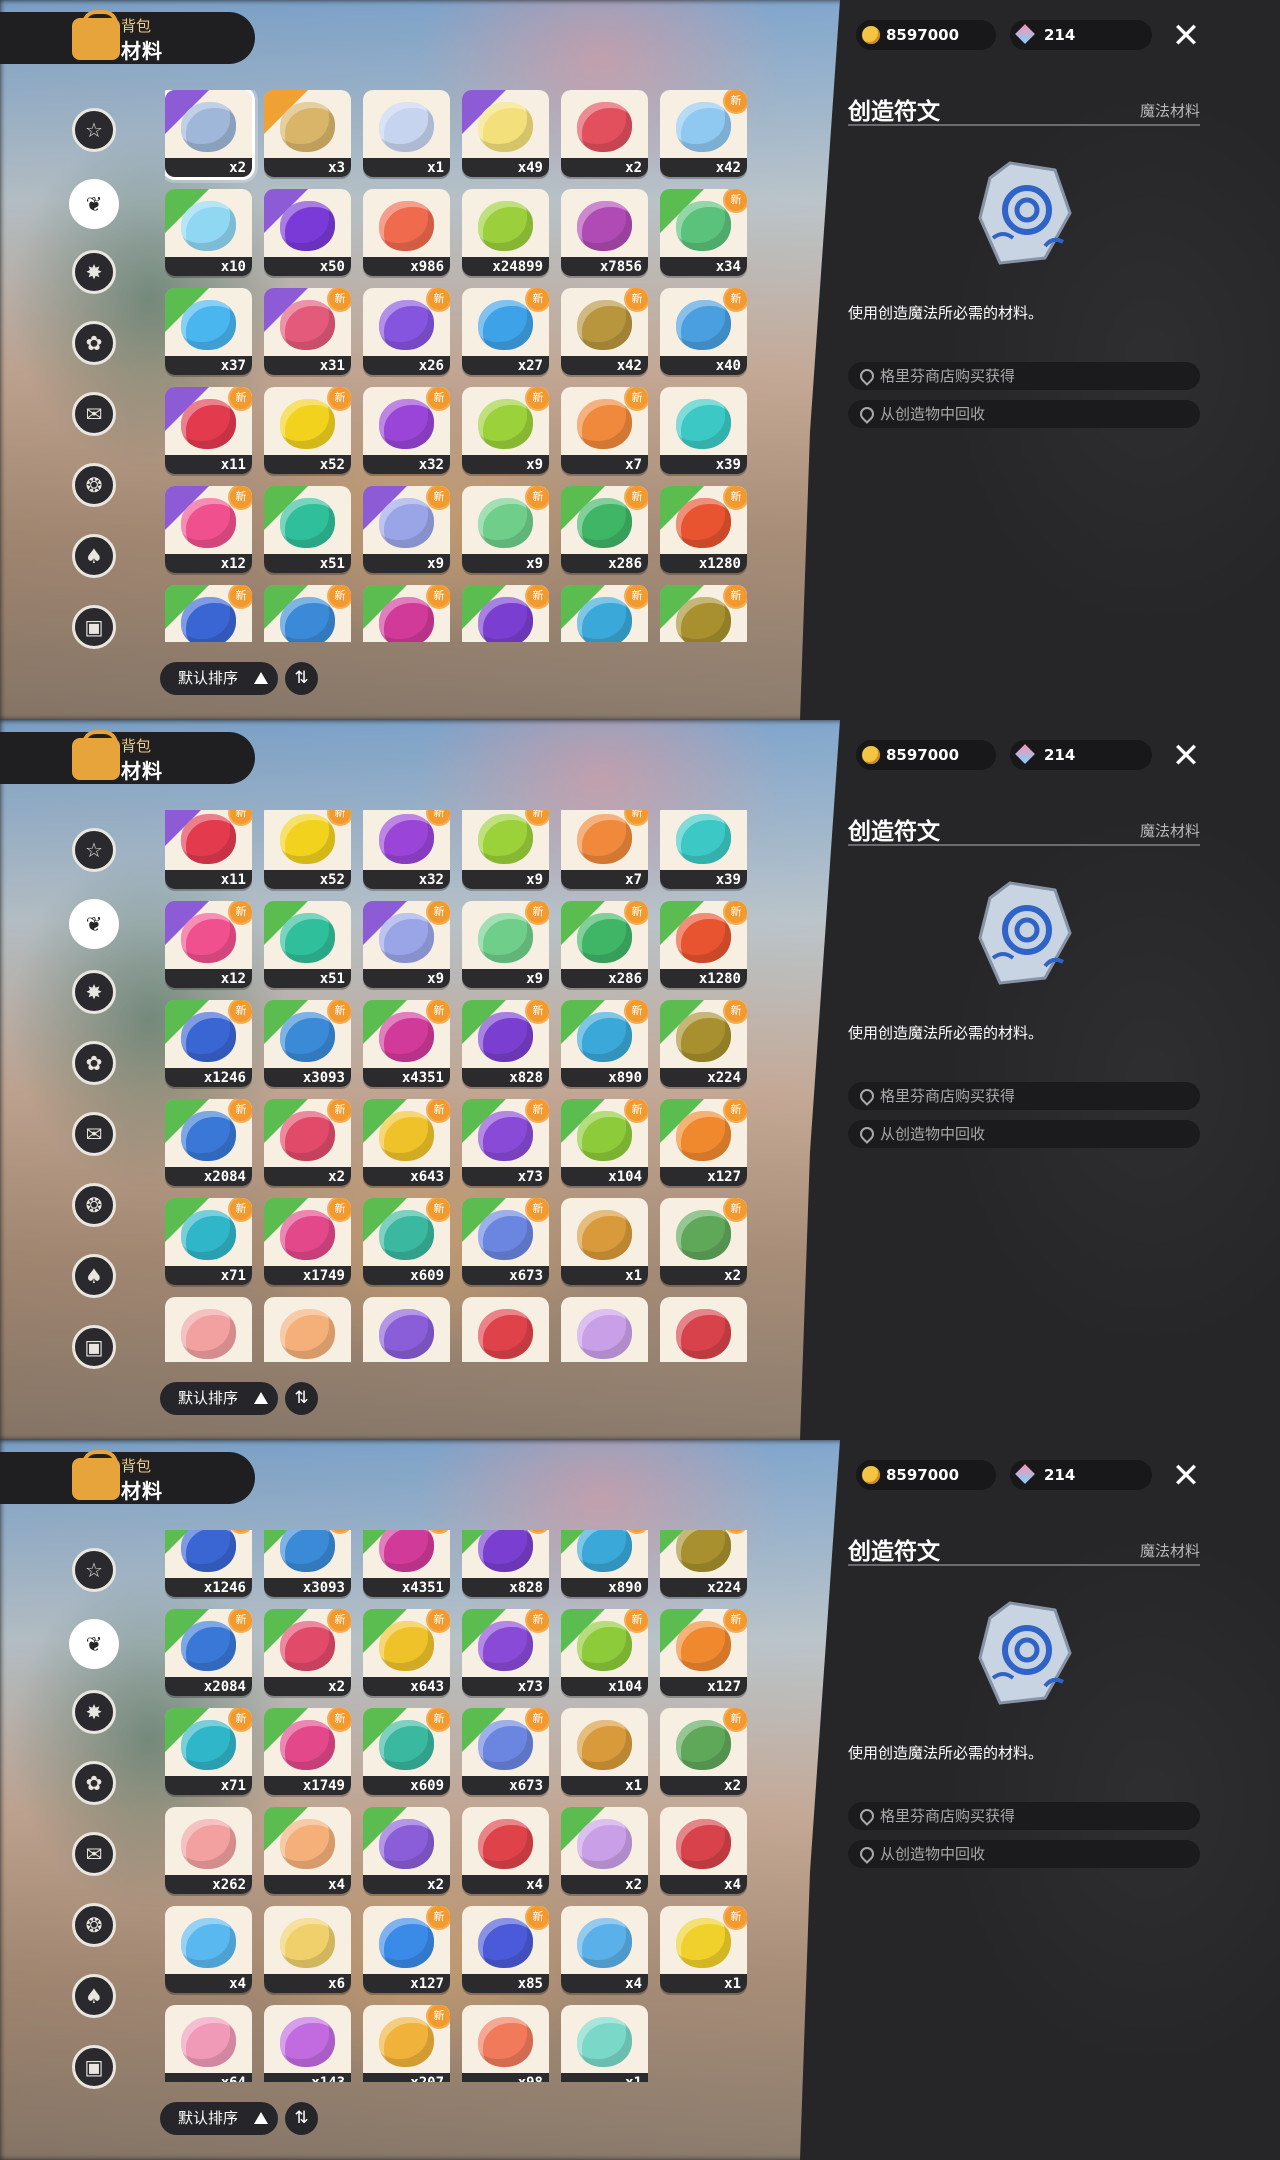  What do you see at coordinates (505, 1142) in the screenshot?
I see `item-slot: x73 新` at bounding box center [505, 1142].